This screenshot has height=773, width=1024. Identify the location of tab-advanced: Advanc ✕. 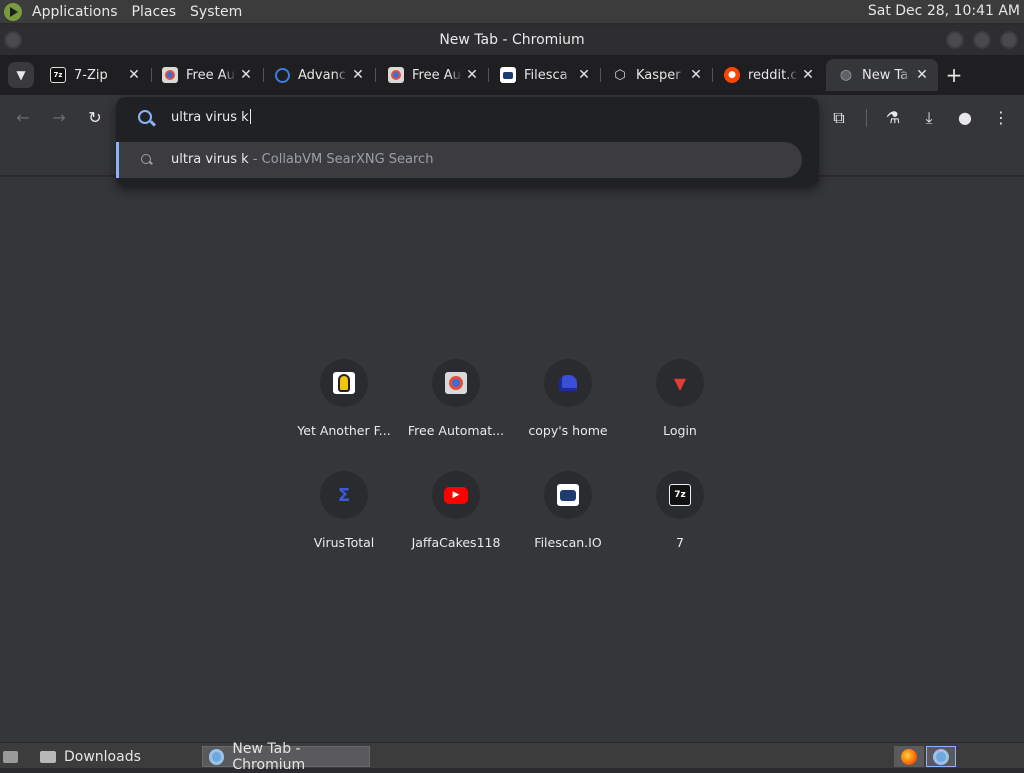
(318, 75).